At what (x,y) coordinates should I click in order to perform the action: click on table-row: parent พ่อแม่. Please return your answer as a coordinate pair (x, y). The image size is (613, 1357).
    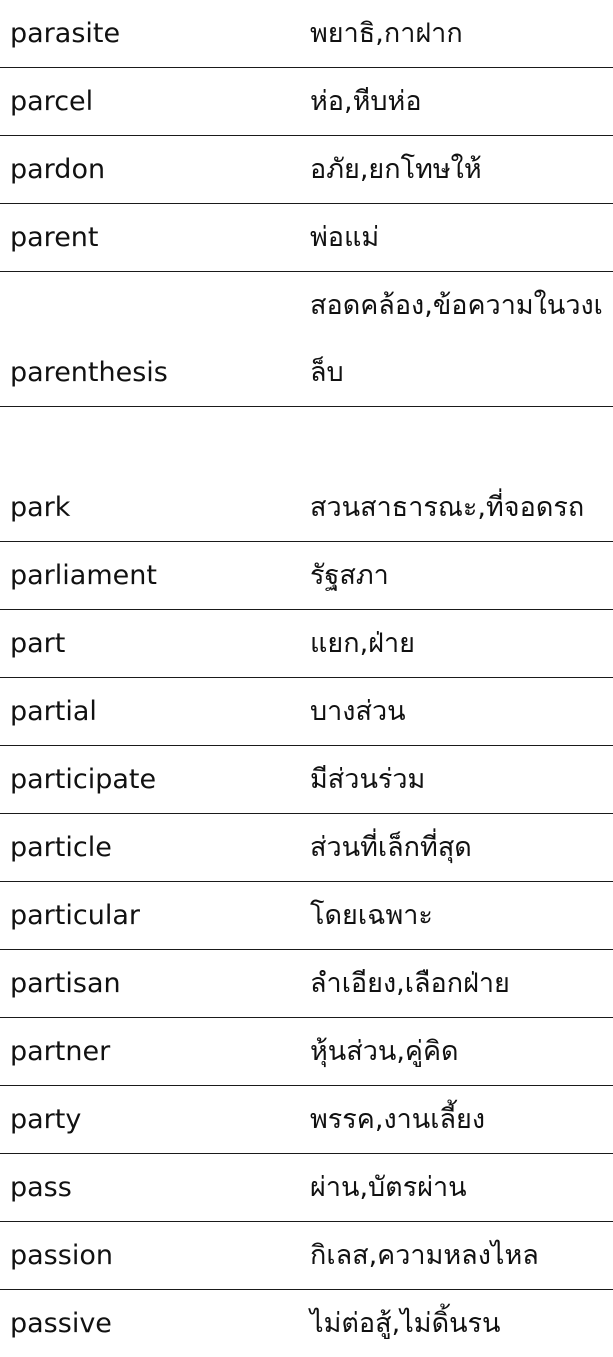
    Looking at the image, I should click on (306, 238).